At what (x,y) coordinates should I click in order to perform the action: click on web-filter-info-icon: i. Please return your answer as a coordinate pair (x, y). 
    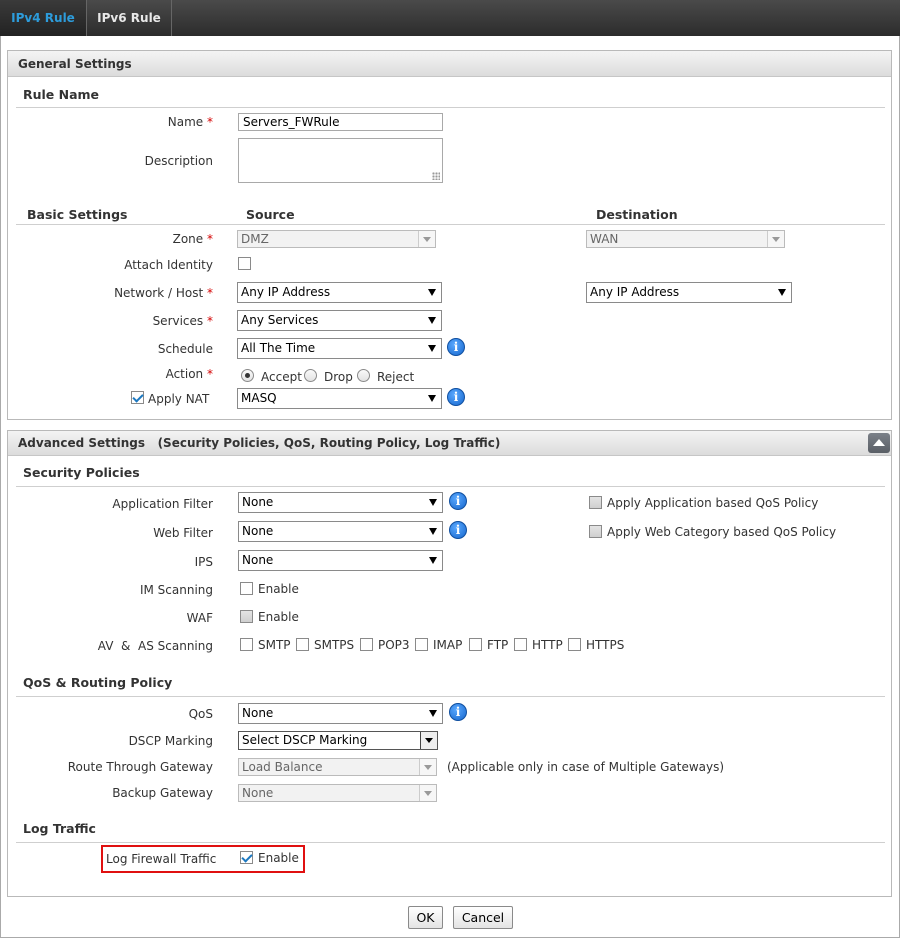
    Looking at the image, I should click on (458, 530).